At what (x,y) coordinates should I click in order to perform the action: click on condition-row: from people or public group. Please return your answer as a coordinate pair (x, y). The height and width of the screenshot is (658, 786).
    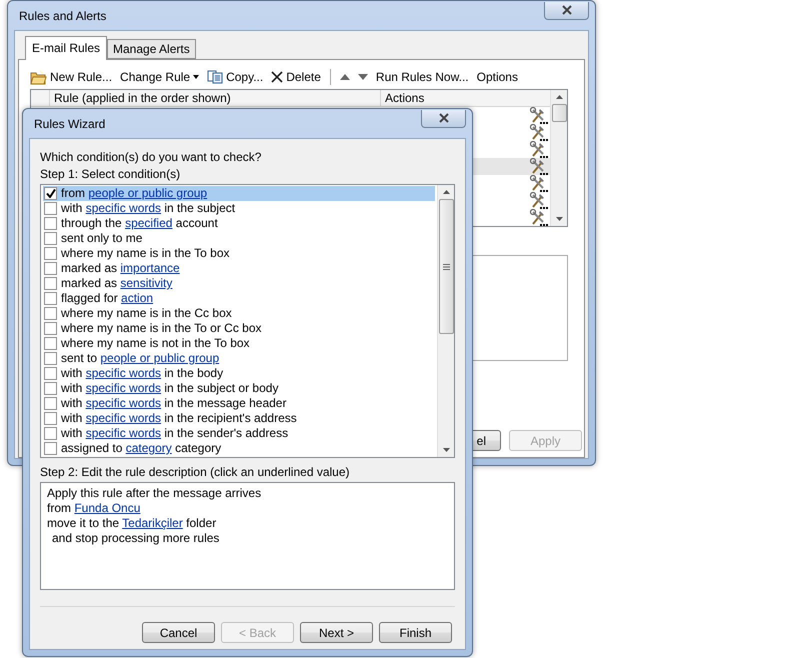
    Looking at the image, I should click on (239, 193).